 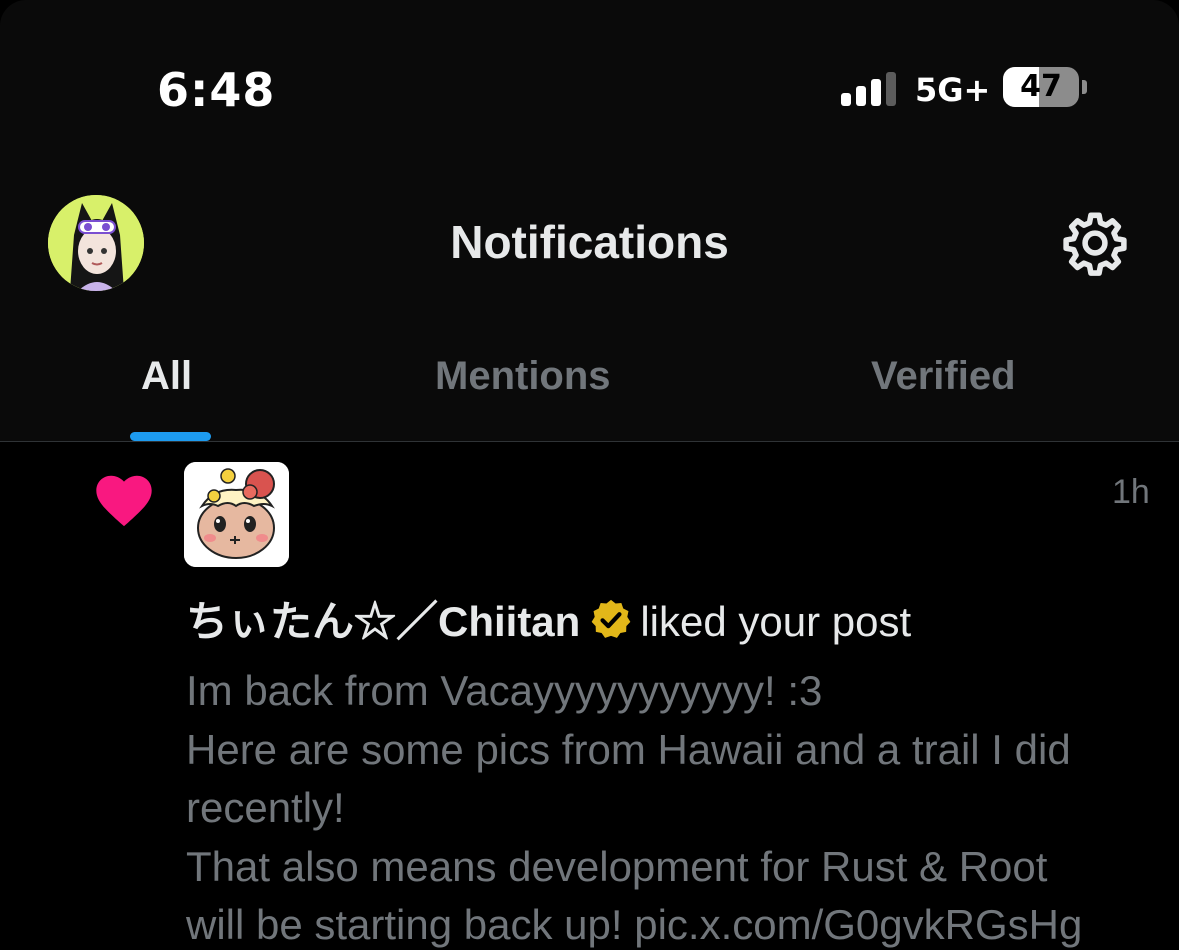 What do you see at coordinates (504, 690) in the screenshot?
I see `post-line: Im back from Vacayyyyyyyyyyy! :3` at bounding box center [504, 690].